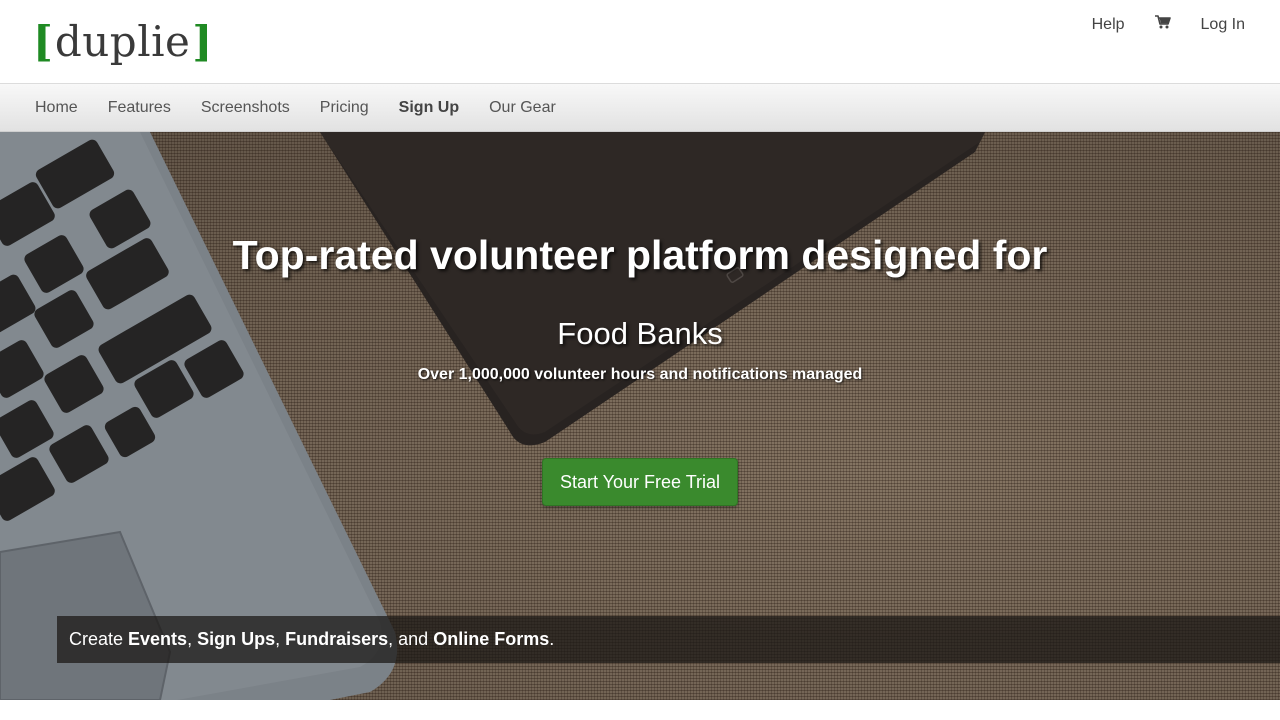 This screenshot has width=1280, height=720. What do you see at coordinates (202, 41) in the screenshot?
I see `logo-bracket-close: ]` at bounding box center [202, 41].